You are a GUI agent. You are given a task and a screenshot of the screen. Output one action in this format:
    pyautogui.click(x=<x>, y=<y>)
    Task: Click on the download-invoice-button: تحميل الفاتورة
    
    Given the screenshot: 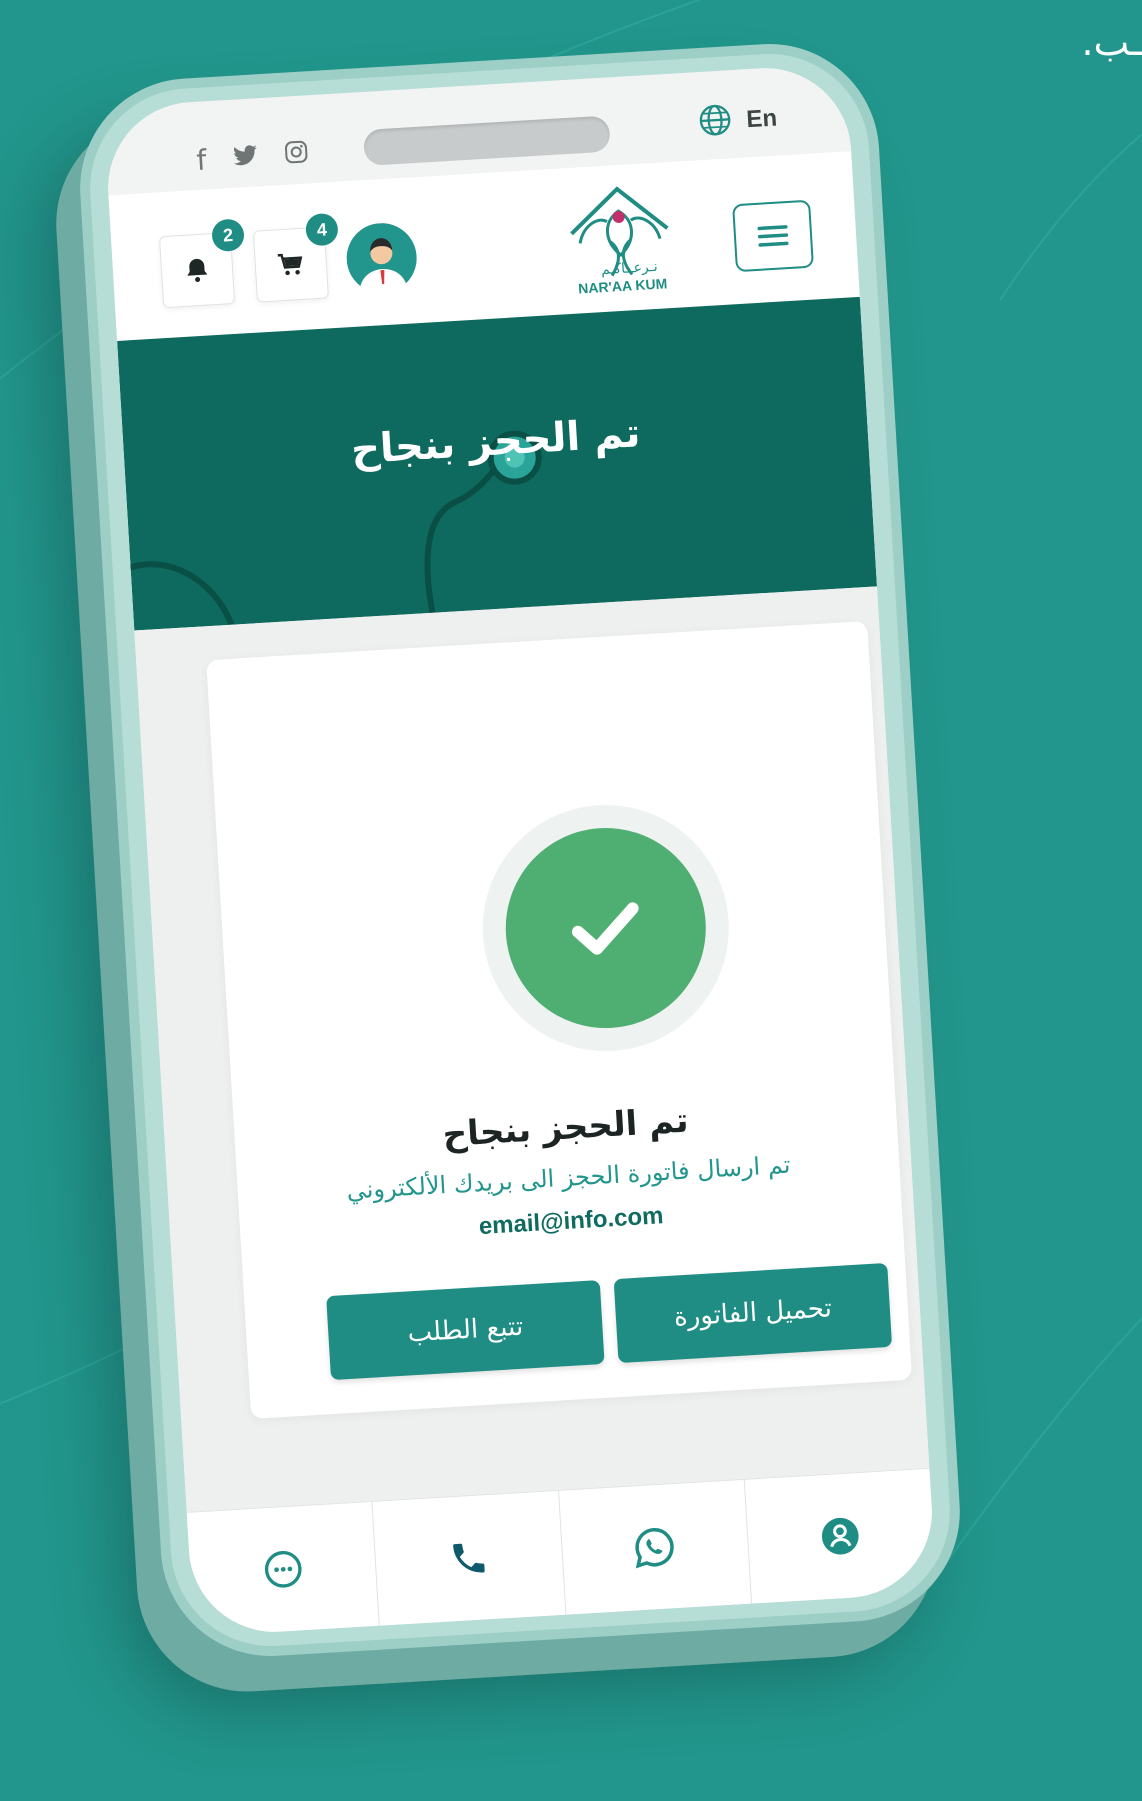 What is the action you would take?
    pyautogui.click(x=753, y=1313)
    